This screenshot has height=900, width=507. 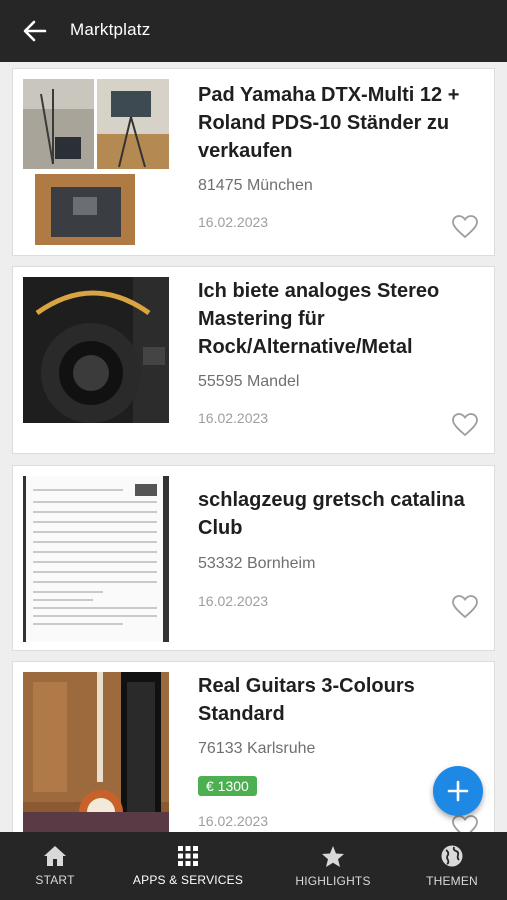 I want to click on globe-icon, so click(x=452, y=856).